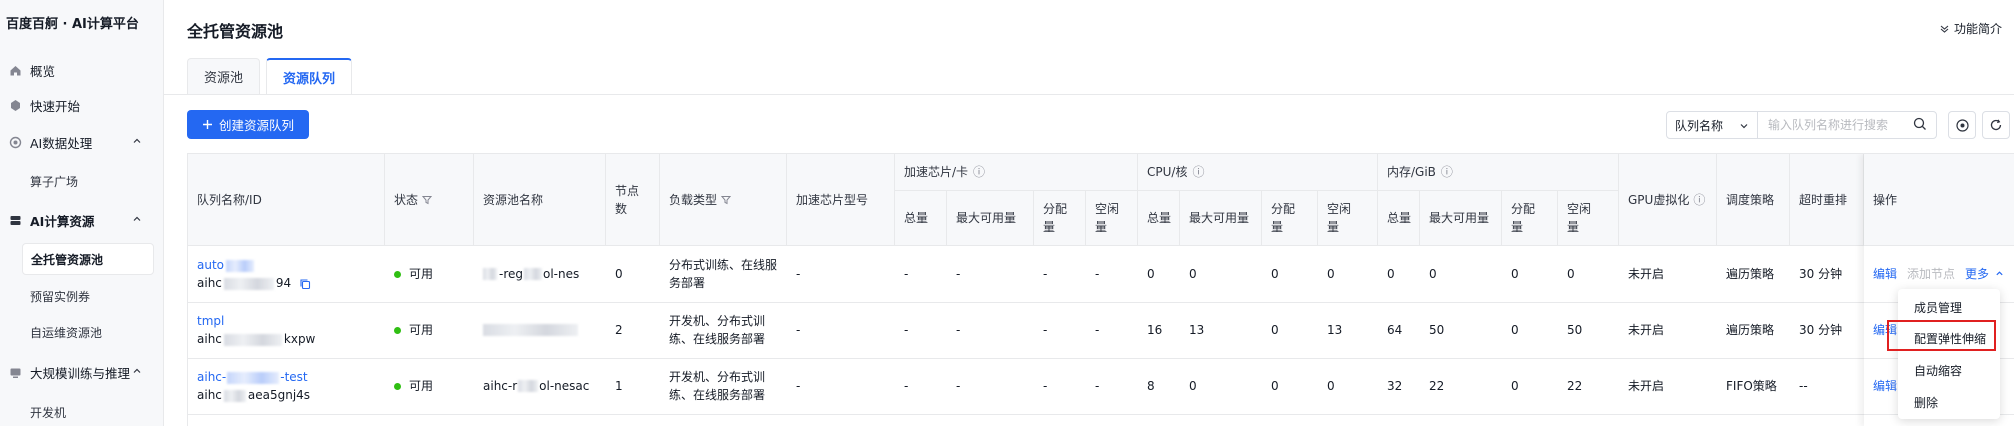 This screenshot has width=2014, height=426. What do you see at coordinates (1659, 199) in the screenshot?
I see `header-label: GPU虚拟化` at bounding box center [1659, 199].